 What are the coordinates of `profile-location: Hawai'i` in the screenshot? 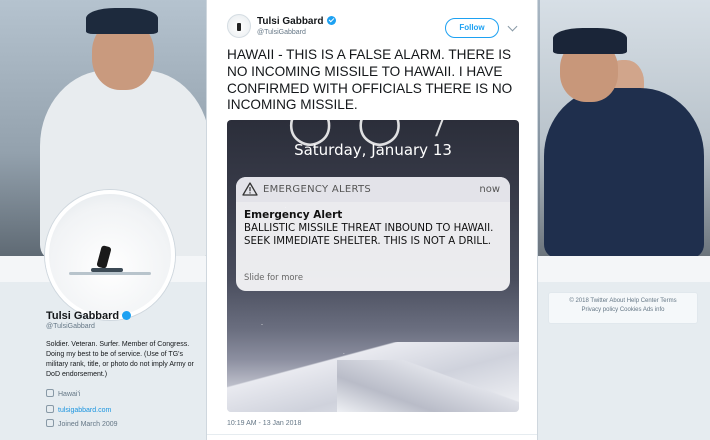 It's located at (63, 393).